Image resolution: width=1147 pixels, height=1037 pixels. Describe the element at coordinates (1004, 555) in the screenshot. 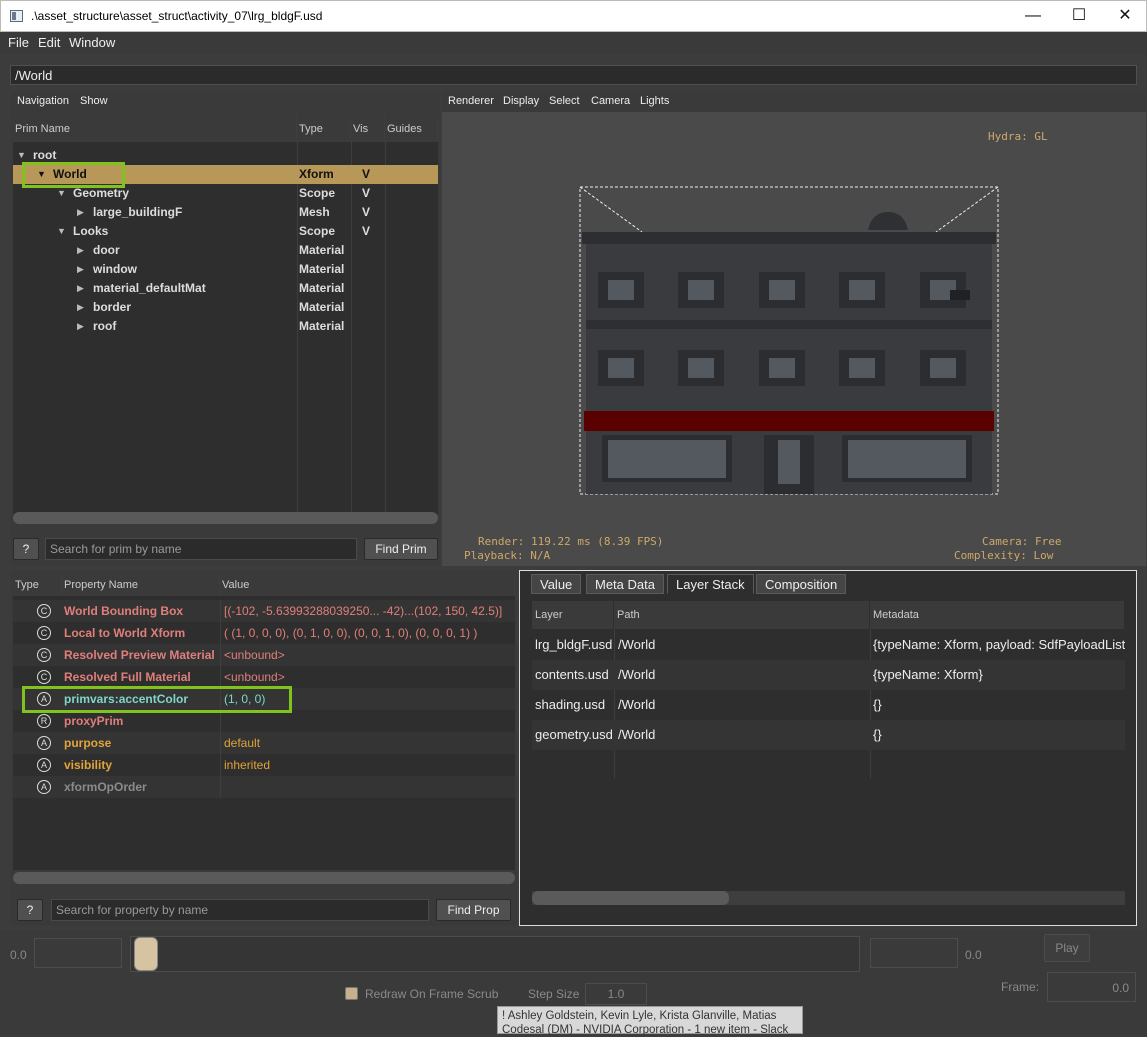

I see `complexity-stats: Complexity: Low` at that location.